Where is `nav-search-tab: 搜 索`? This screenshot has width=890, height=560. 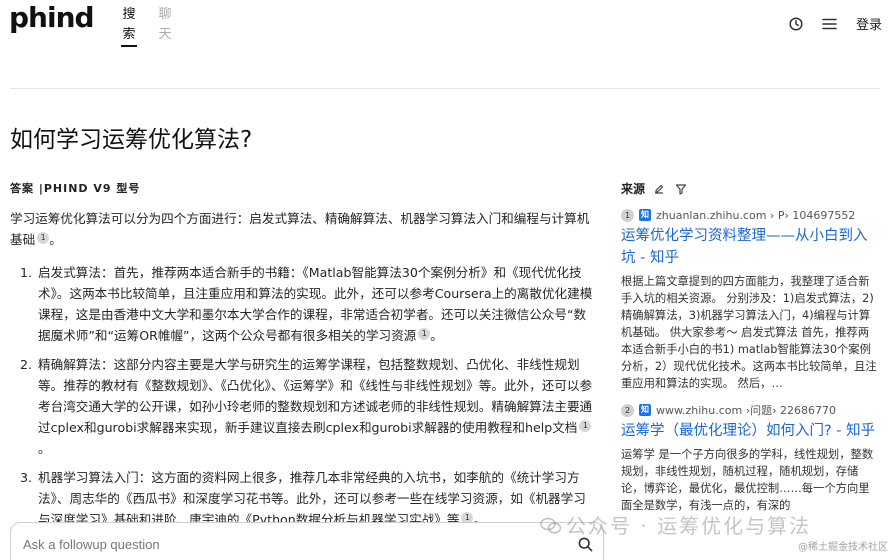
nav-search-tab: 搜 索 is located at coordinates (129, 26).